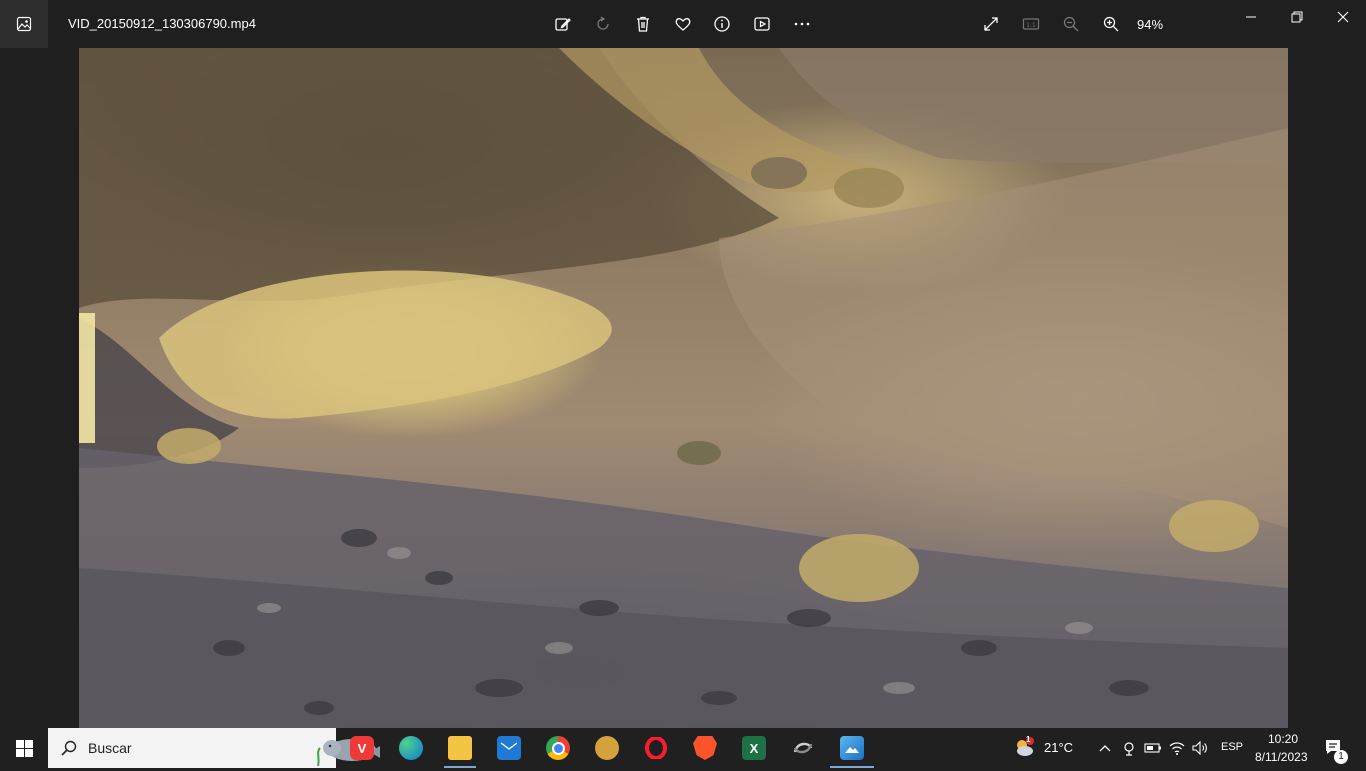 The width and height of the screenshot is (1366, 771). I want to click on taskbar-app-vivaldi: V, so click(362, 748).